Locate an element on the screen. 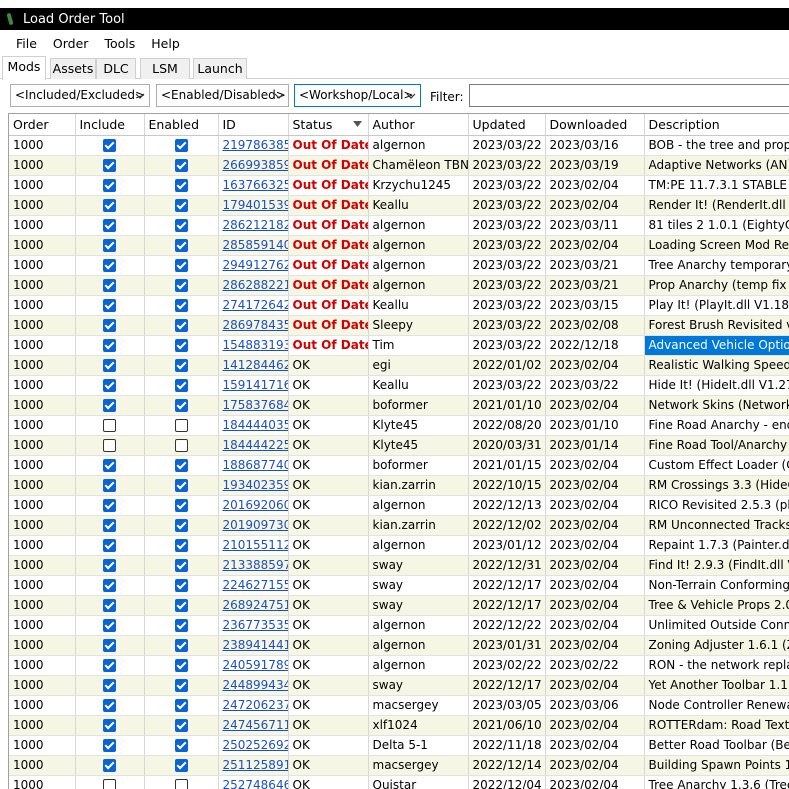  workshop-id-link: 1844442251 is located at coordinates (255, 445).